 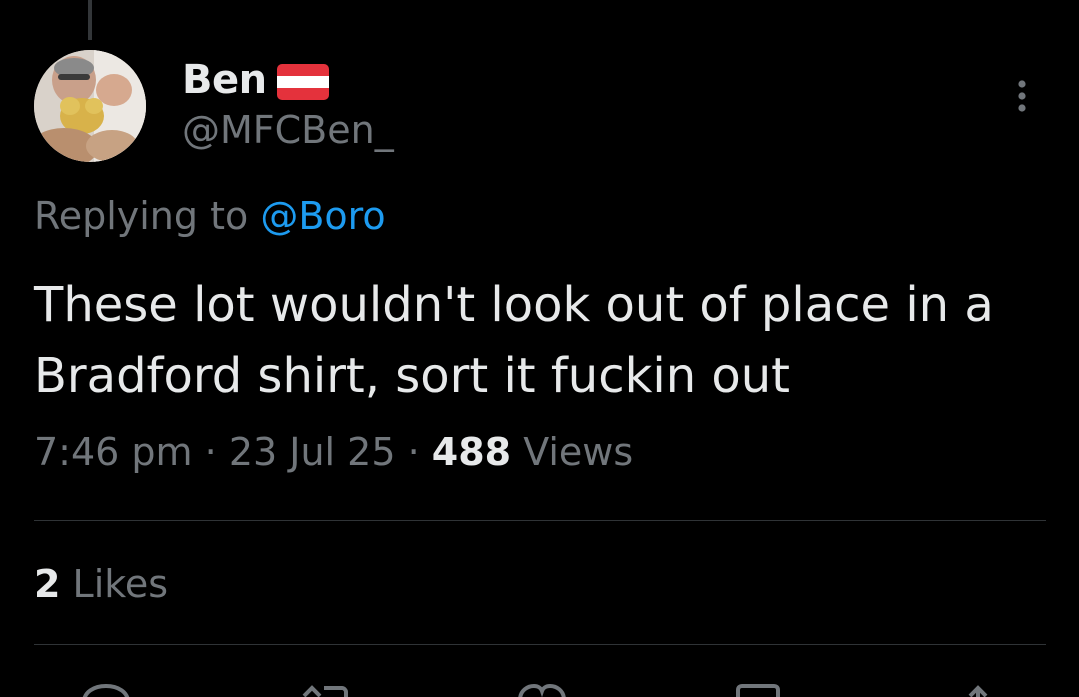 I want to click on divider-bottom, so click(x=540, y=644).